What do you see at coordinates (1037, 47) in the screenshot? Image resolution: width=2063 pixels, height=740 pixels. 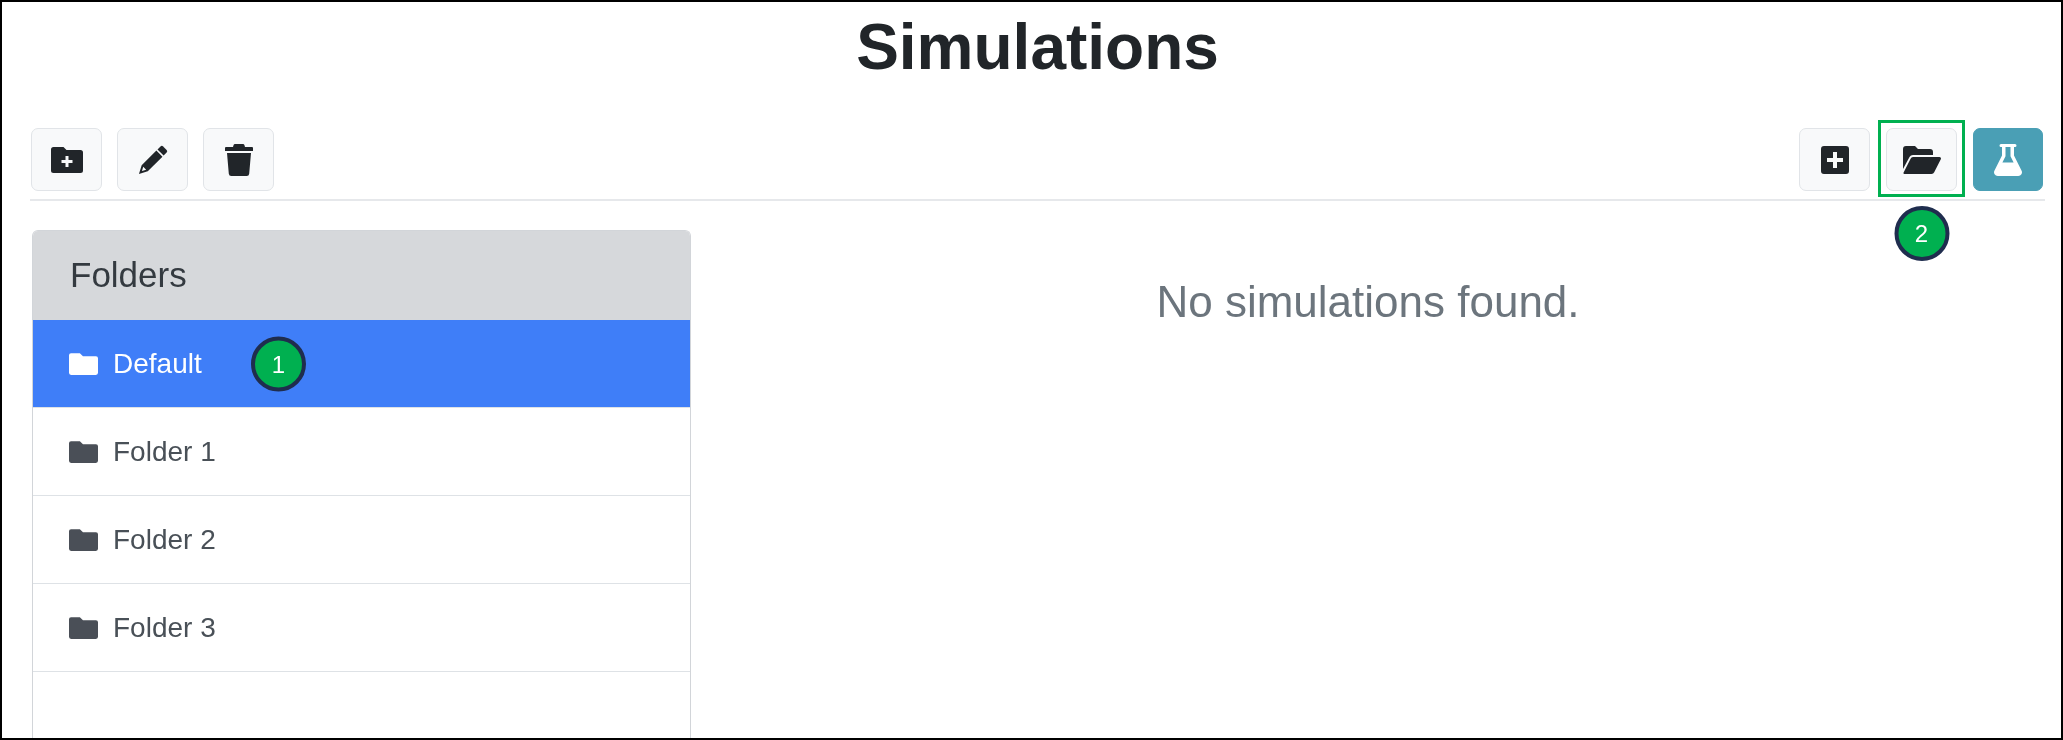 I see `page-title: Simulations` at bounding box center [1037, 47].